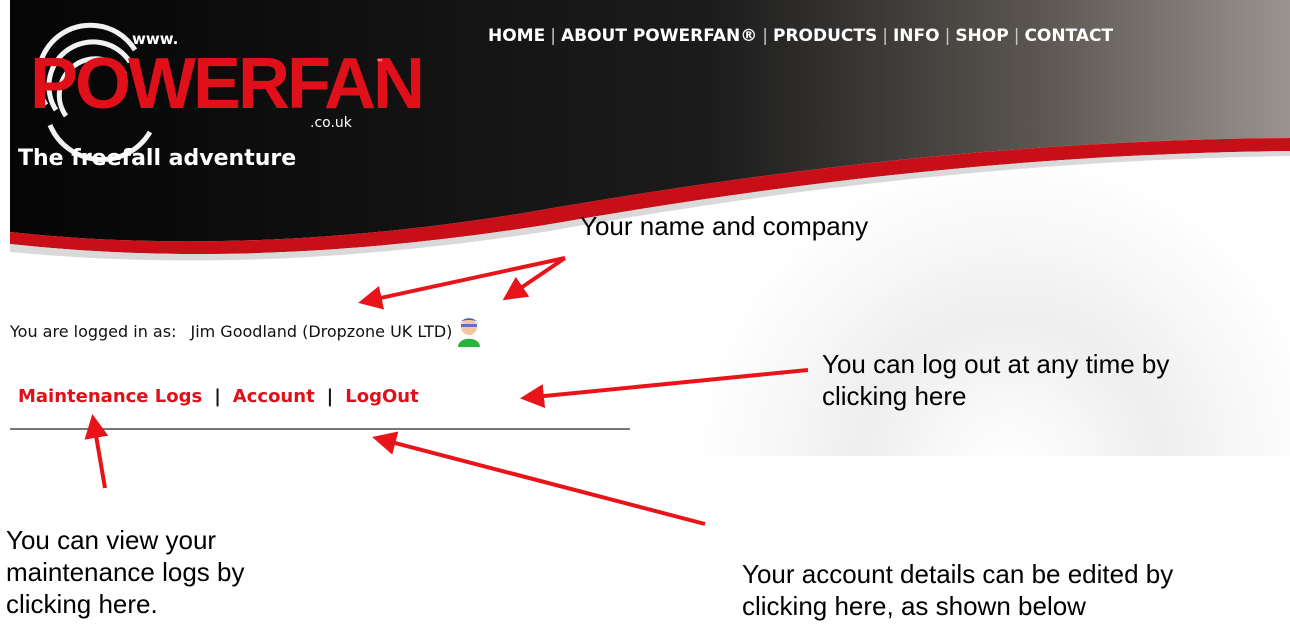  I want to click on logout-link: LogOut, so click(381, 396).